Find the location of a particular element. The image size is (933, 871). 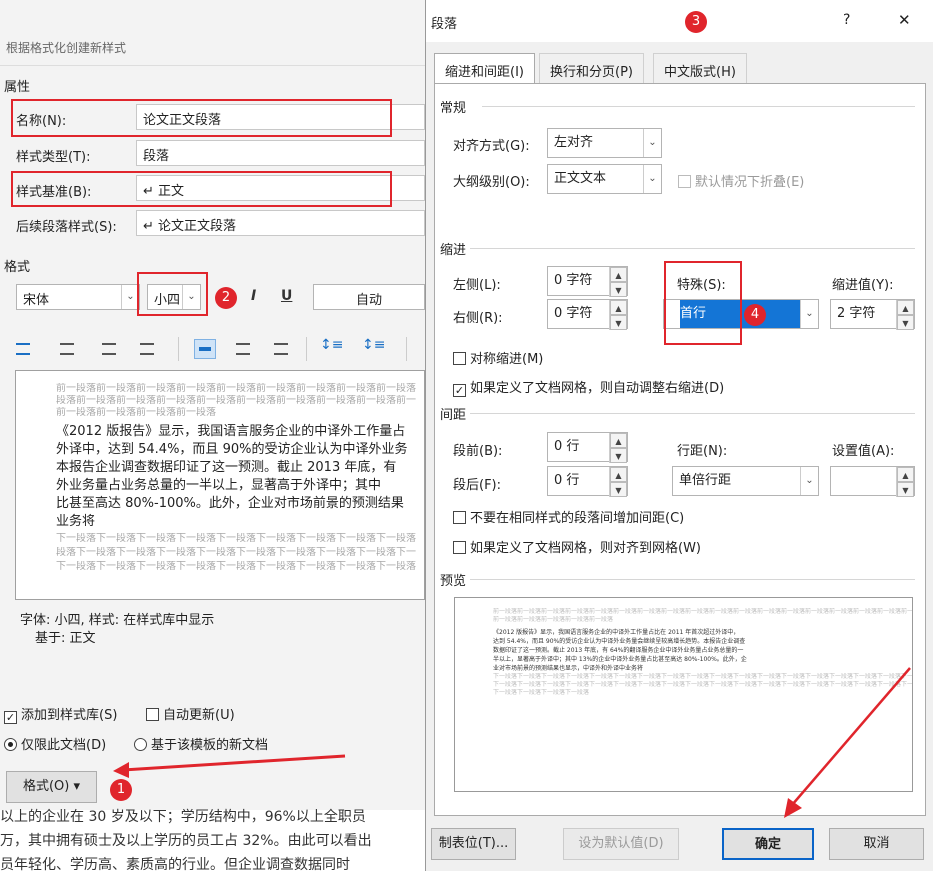

spacing-before-value: 0 行 is located at coordinates (567, 446).